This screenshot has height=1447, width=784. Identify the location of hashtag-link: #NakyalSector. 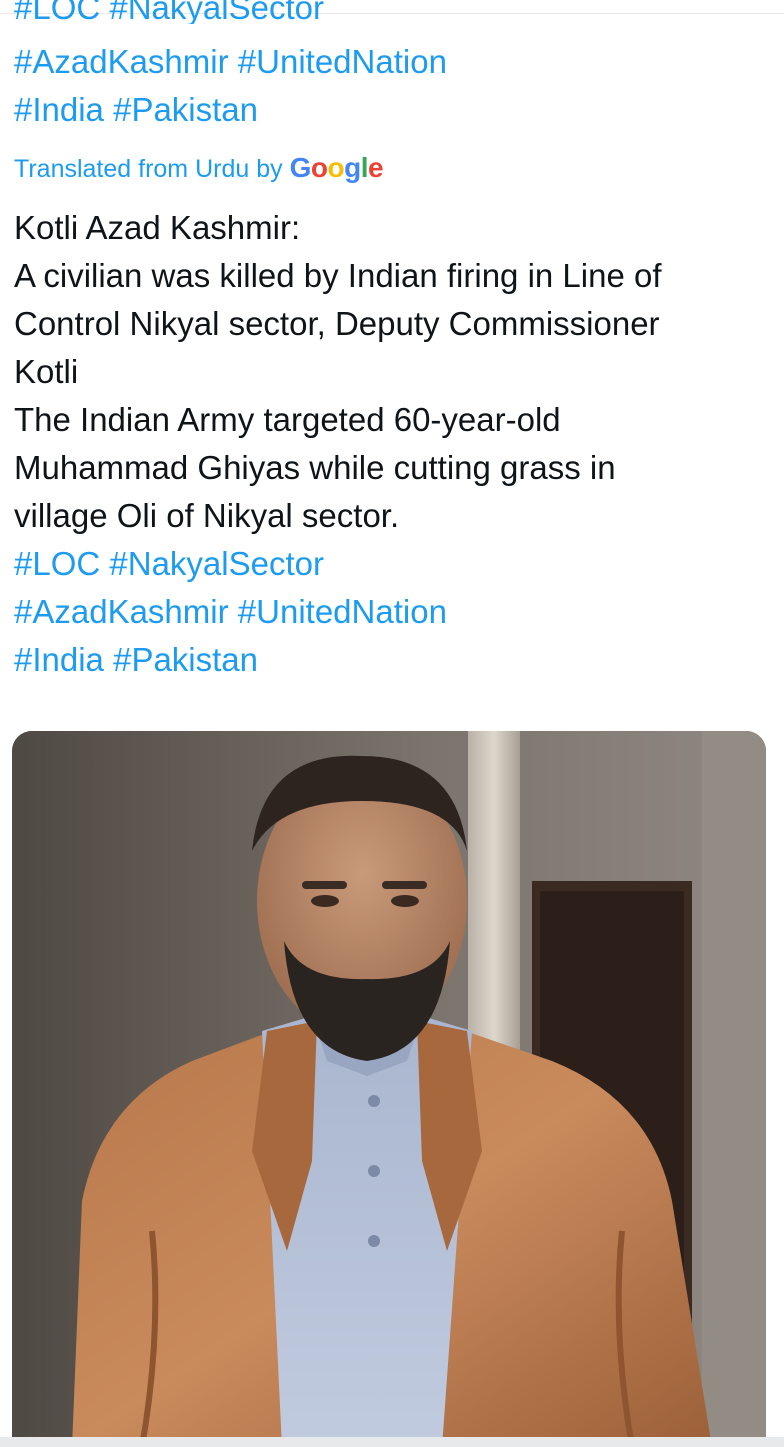
(216, 563).